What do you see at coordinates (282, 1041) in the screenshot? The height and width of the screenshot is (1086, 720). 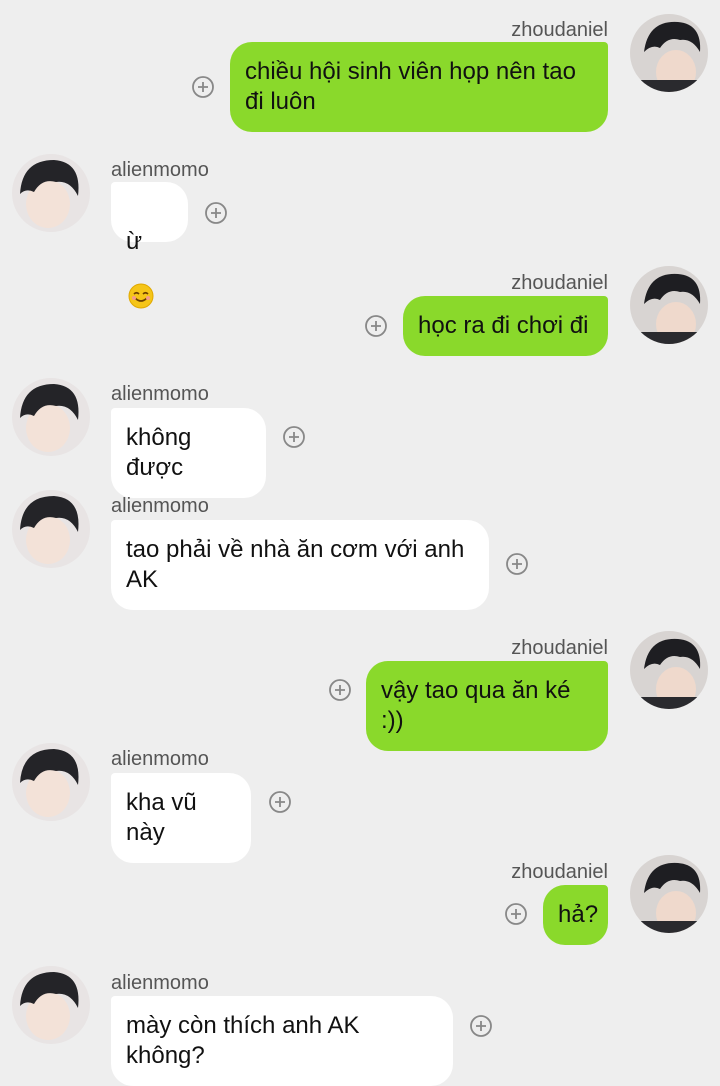 I see `message-bubble: mày còn thích anh AK không?` at bounding box center [282, 1041].